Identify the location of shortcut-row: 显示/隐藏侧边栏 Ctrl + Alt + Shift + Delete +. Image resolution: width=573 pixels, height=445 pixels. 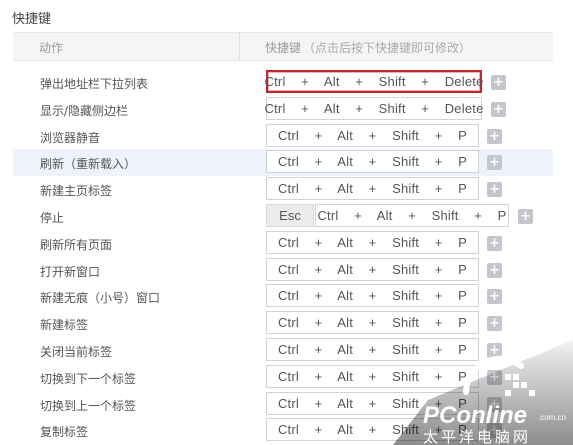
(283, 109).